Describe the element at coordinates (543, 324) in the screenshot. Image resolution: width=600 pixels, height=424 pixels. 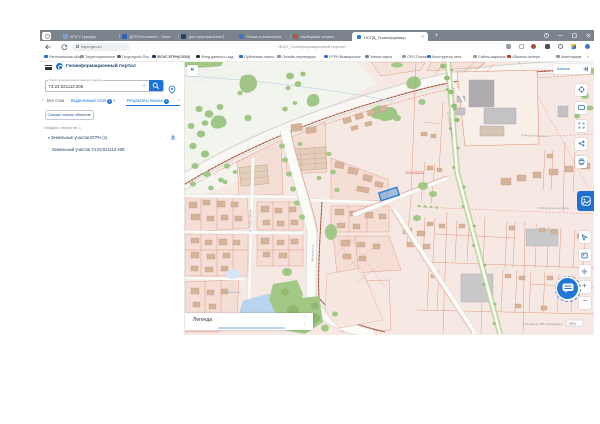
I see `svg-text: © Росреестр, ППК «Роскадастр»` at that location.